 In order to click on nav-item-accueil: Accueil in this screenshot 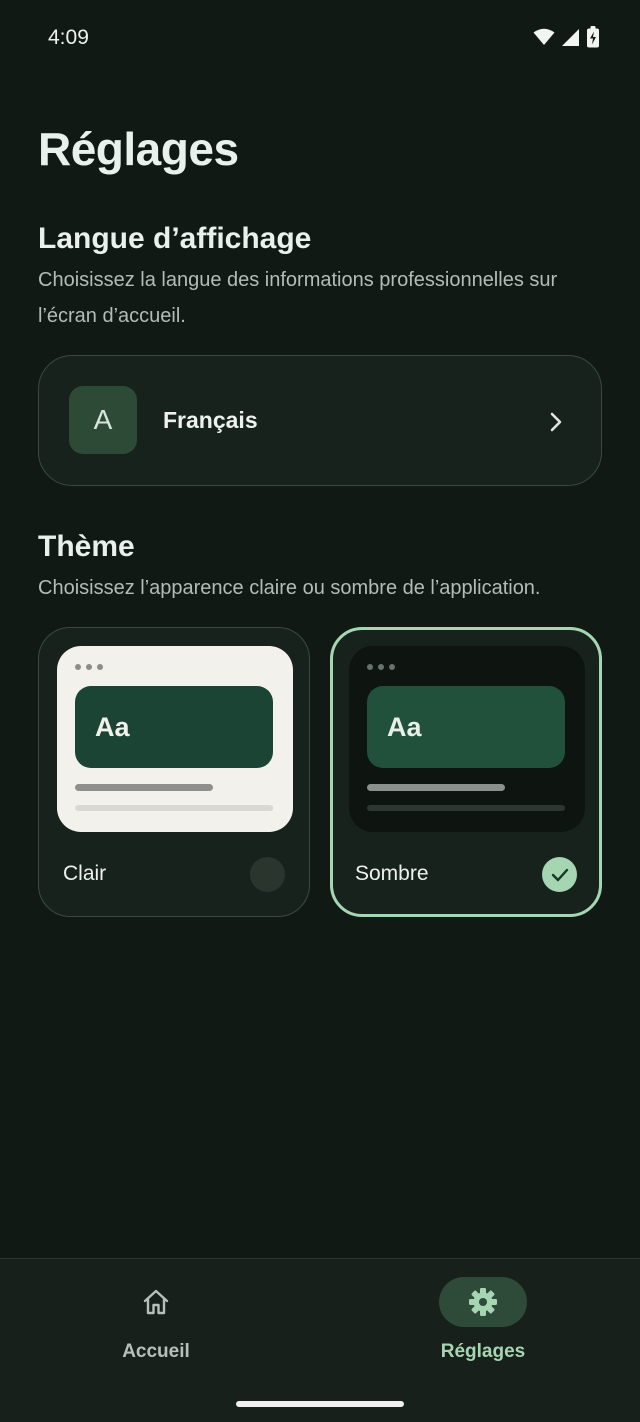, I will do `click(156, 1320)`.